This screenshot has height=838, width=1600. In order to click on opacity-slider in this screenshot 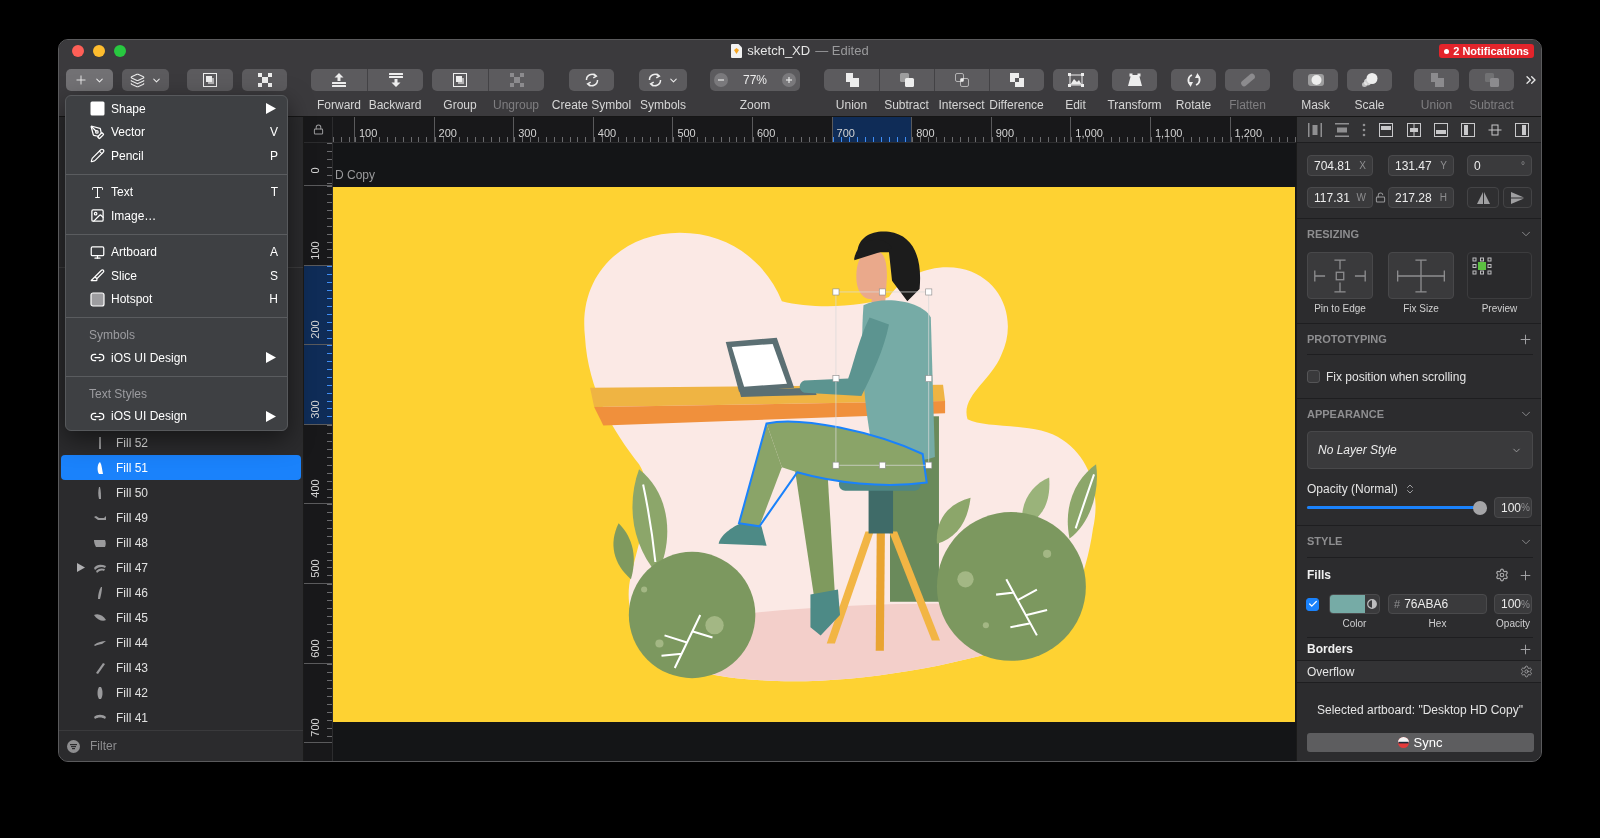, I will do `click(1397, 507)`.